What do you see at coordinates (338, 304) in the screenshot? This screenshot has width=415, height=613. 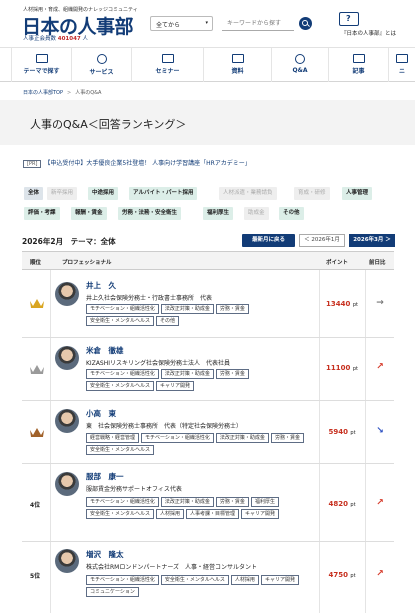 I see `points-number: 13440` at bounding box center [338, 304].